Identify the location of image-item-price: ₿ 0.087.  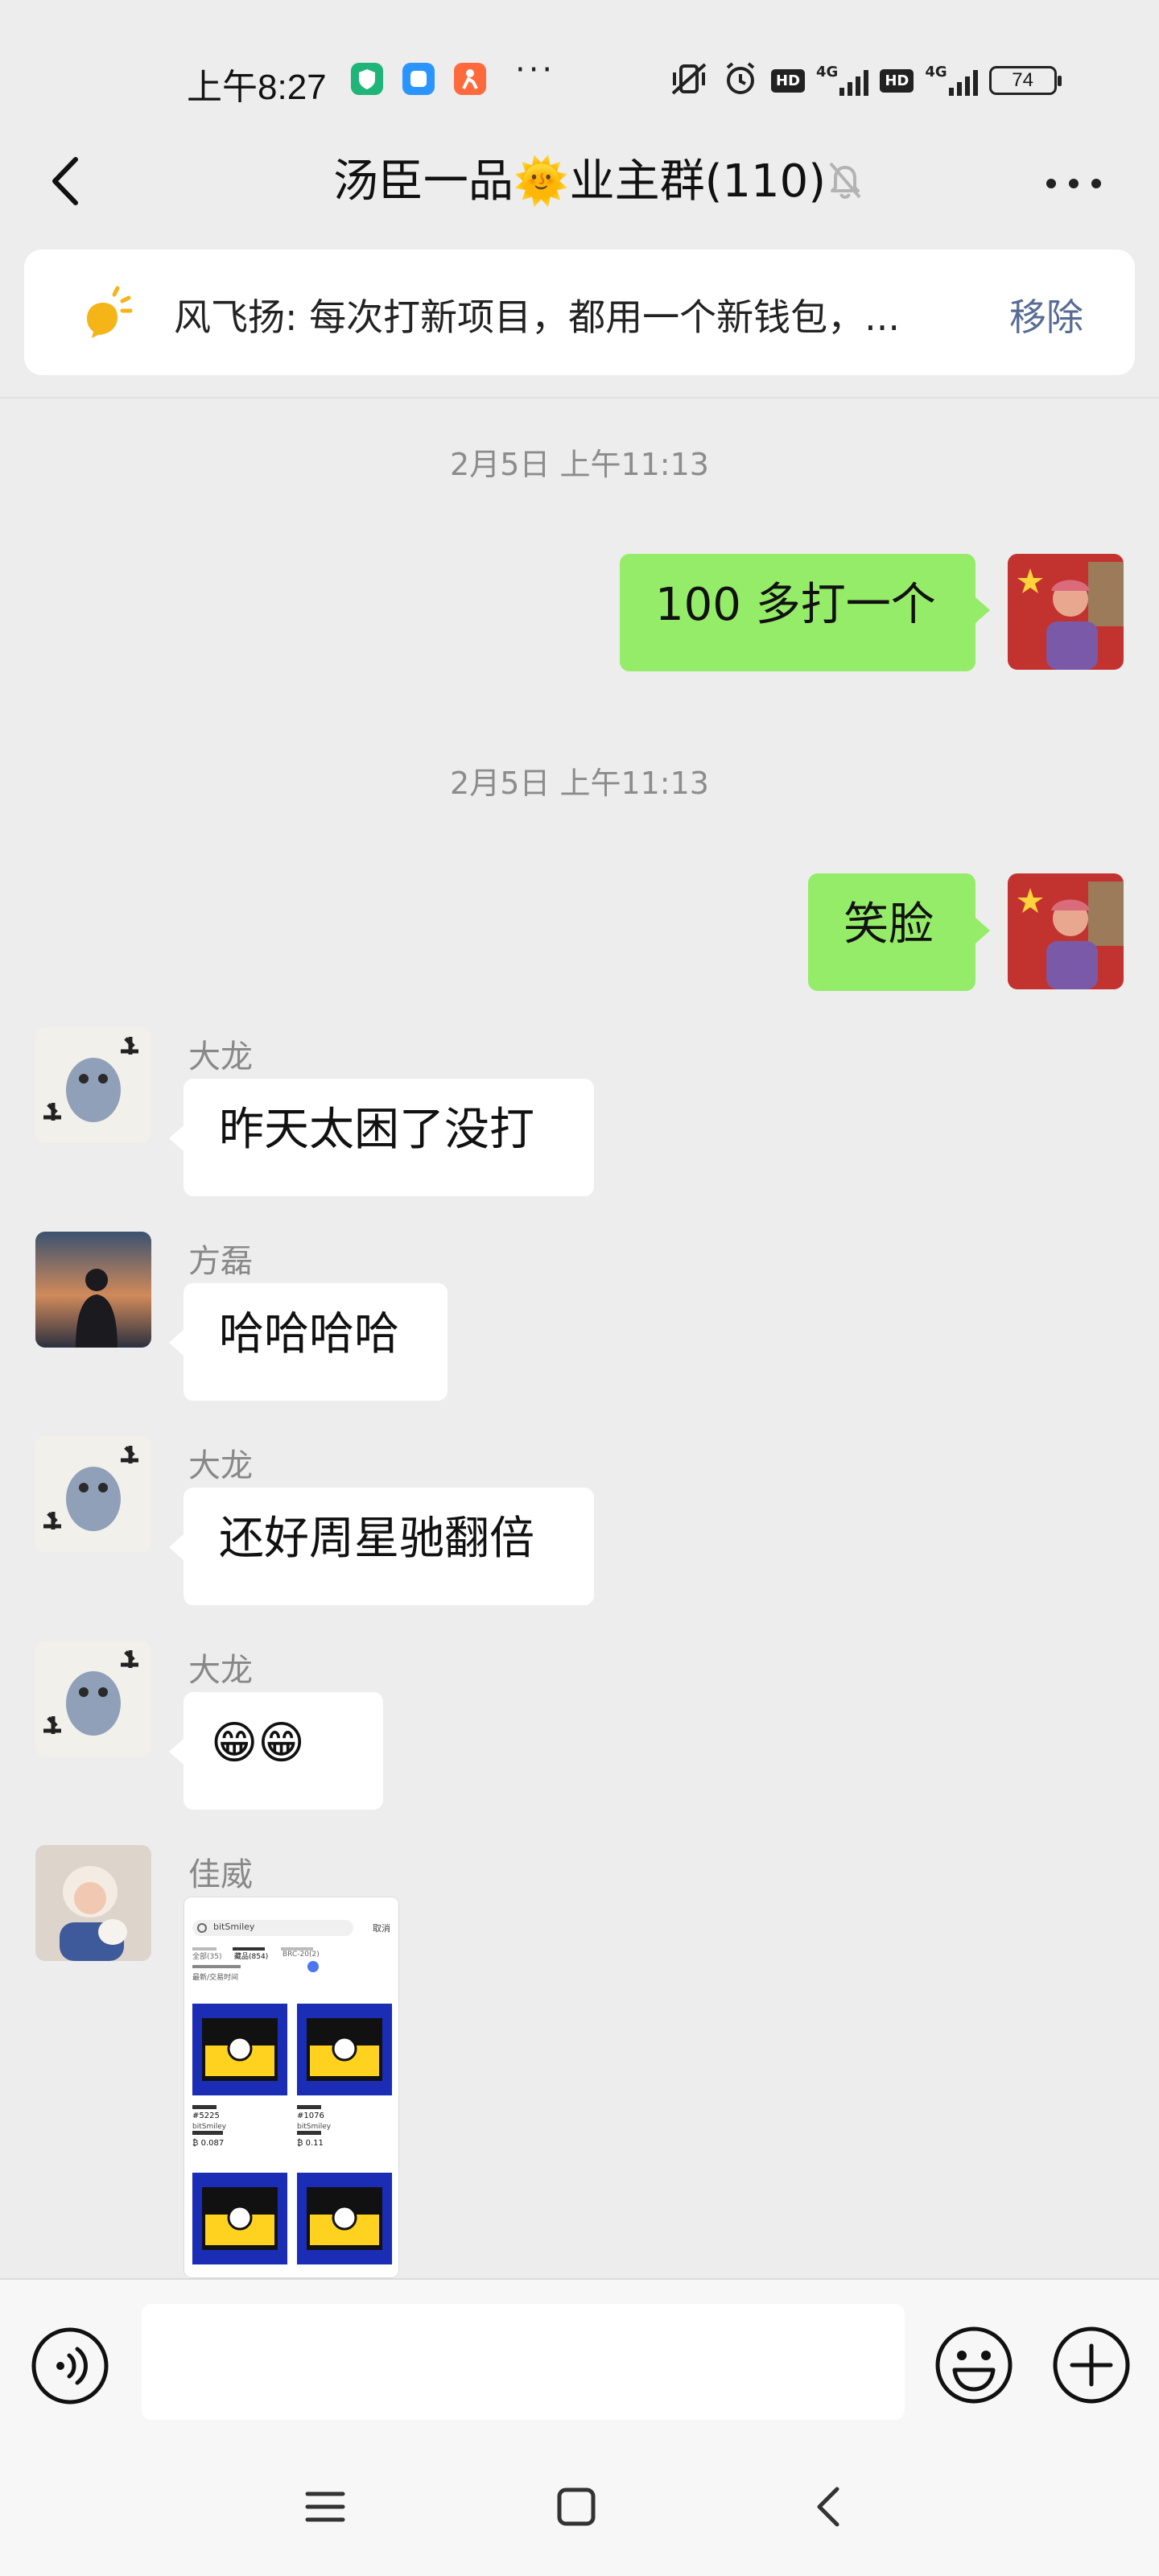
(208, 2143).